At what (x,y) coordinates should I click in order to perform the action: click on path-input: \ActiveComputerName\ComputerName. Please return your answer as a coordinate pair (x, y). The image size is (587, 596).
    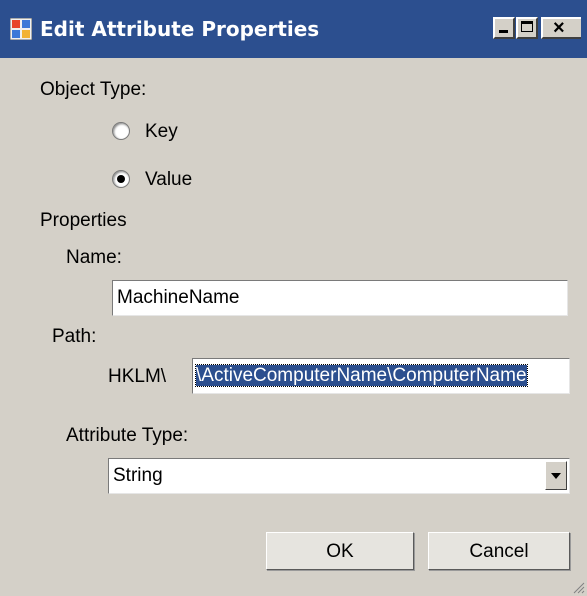
    Looking at the image, I should click on (381, 376).